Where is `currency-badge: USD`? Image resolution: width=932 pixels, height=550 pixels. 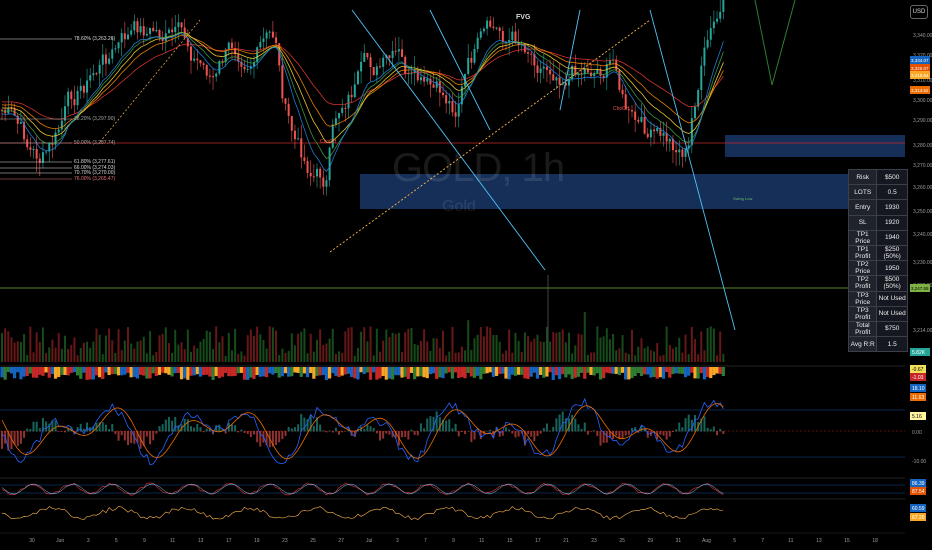 currency-badge: USD is located at coordinates (919, 12).